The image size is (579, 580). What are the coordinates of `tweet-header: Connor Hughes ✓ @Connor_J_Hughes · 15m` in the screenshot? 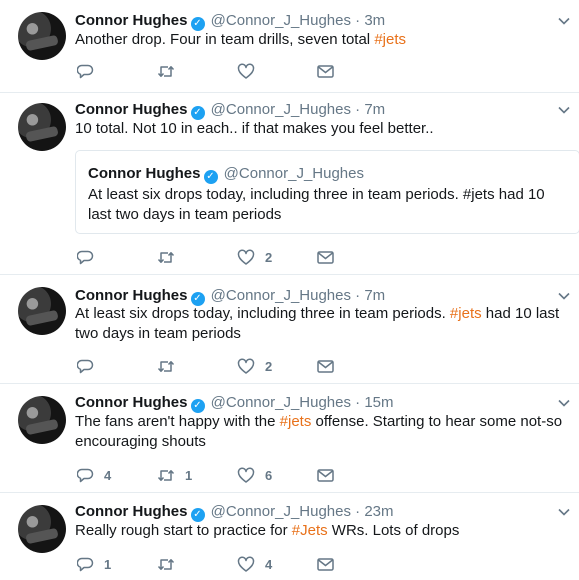 It's located at (234, 403).